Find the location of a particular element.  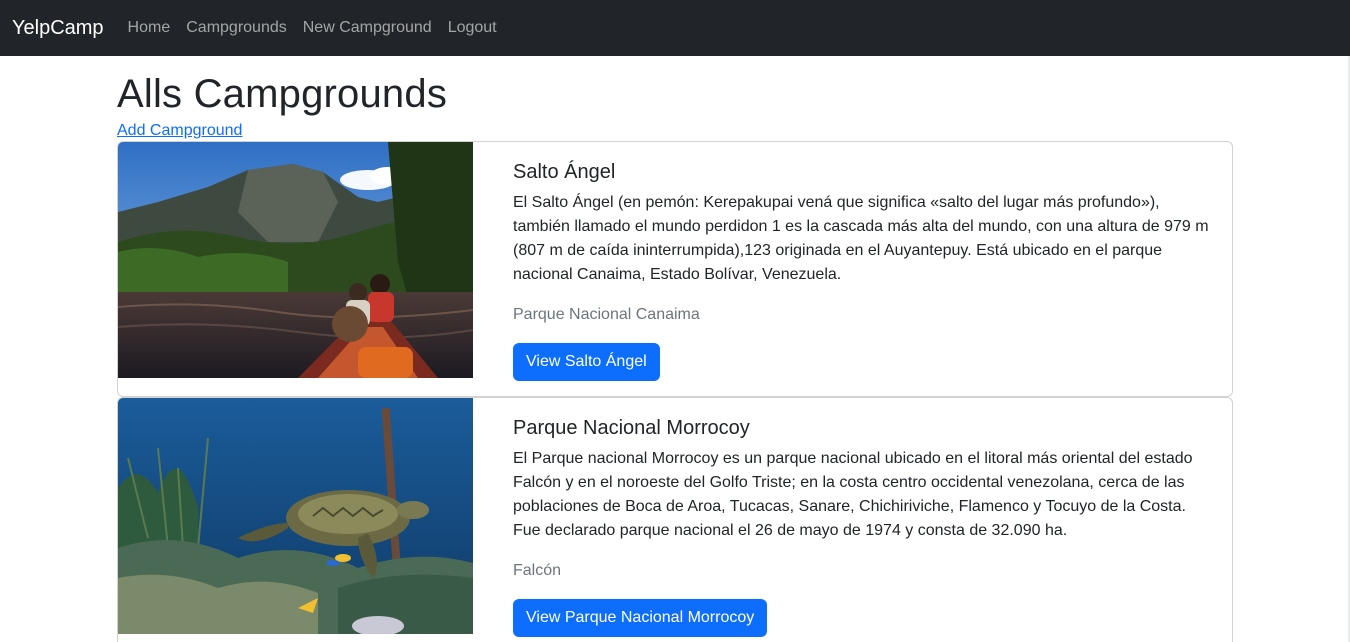

nav-link-logout: Logout is located at coordinates (472, 28).